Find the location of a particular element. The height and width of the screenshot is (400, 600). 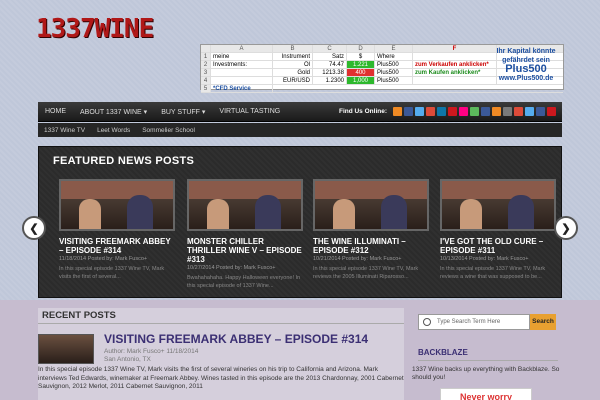

site-logo: 1337WINE is located at coordinates (95, 29).